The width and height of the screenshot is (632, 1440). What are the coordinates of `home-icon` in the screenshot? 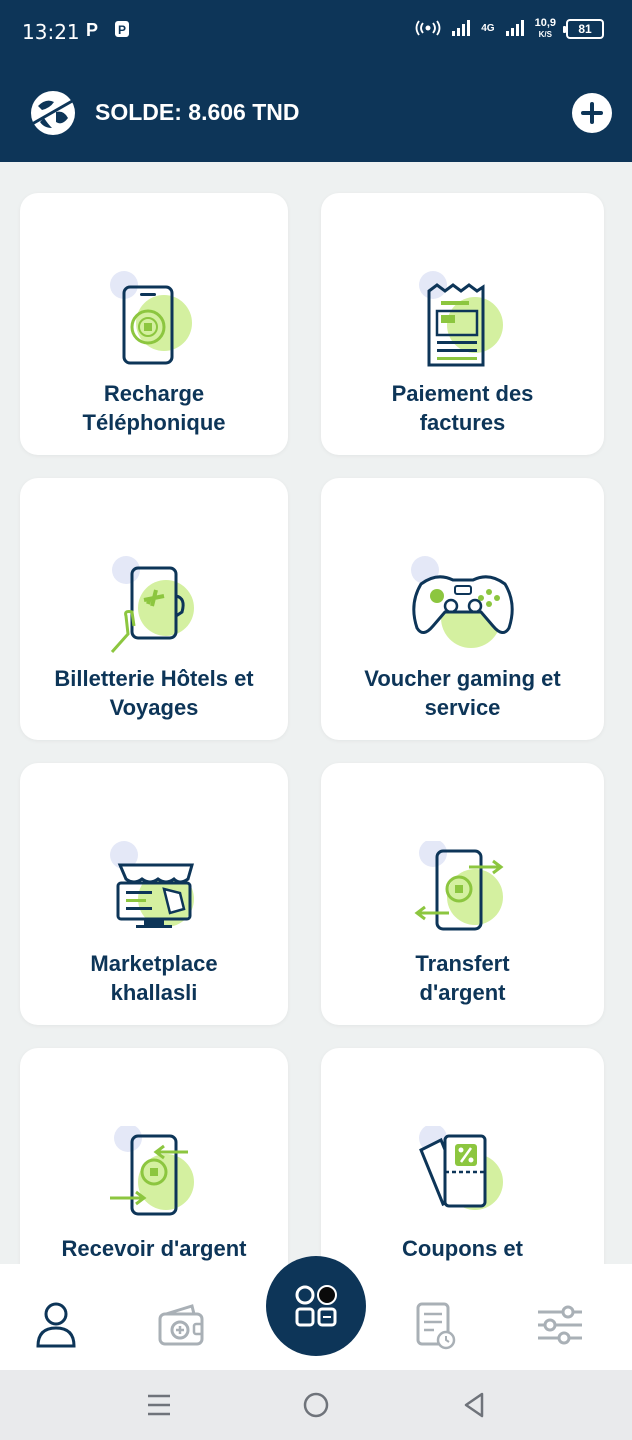 It's located at (316, 1405).